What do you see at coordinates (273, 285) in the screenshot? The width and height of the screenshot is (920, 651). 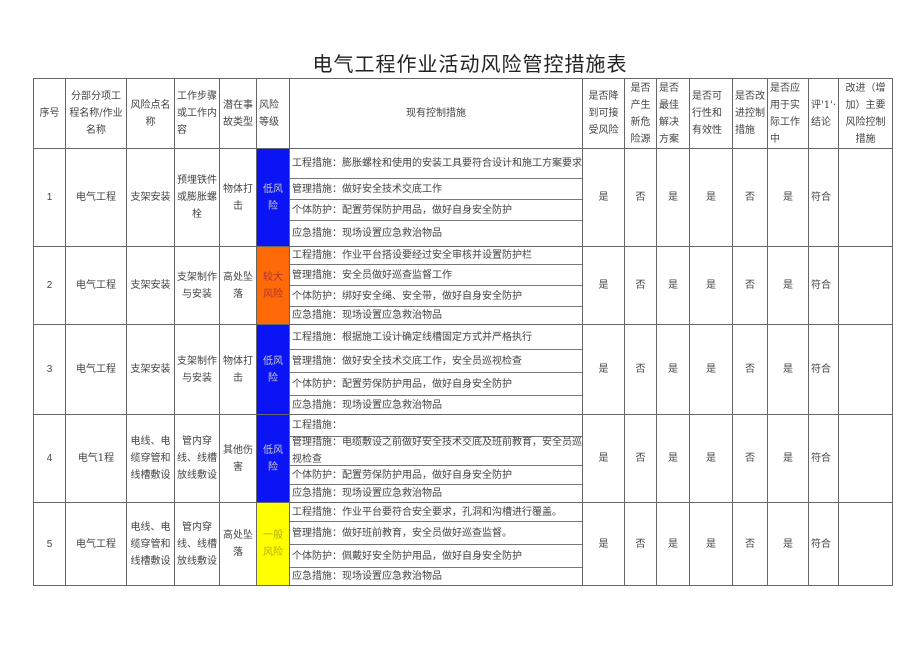 I see `risk-level-badge: 较大风险` at bounding box center [273, 285].